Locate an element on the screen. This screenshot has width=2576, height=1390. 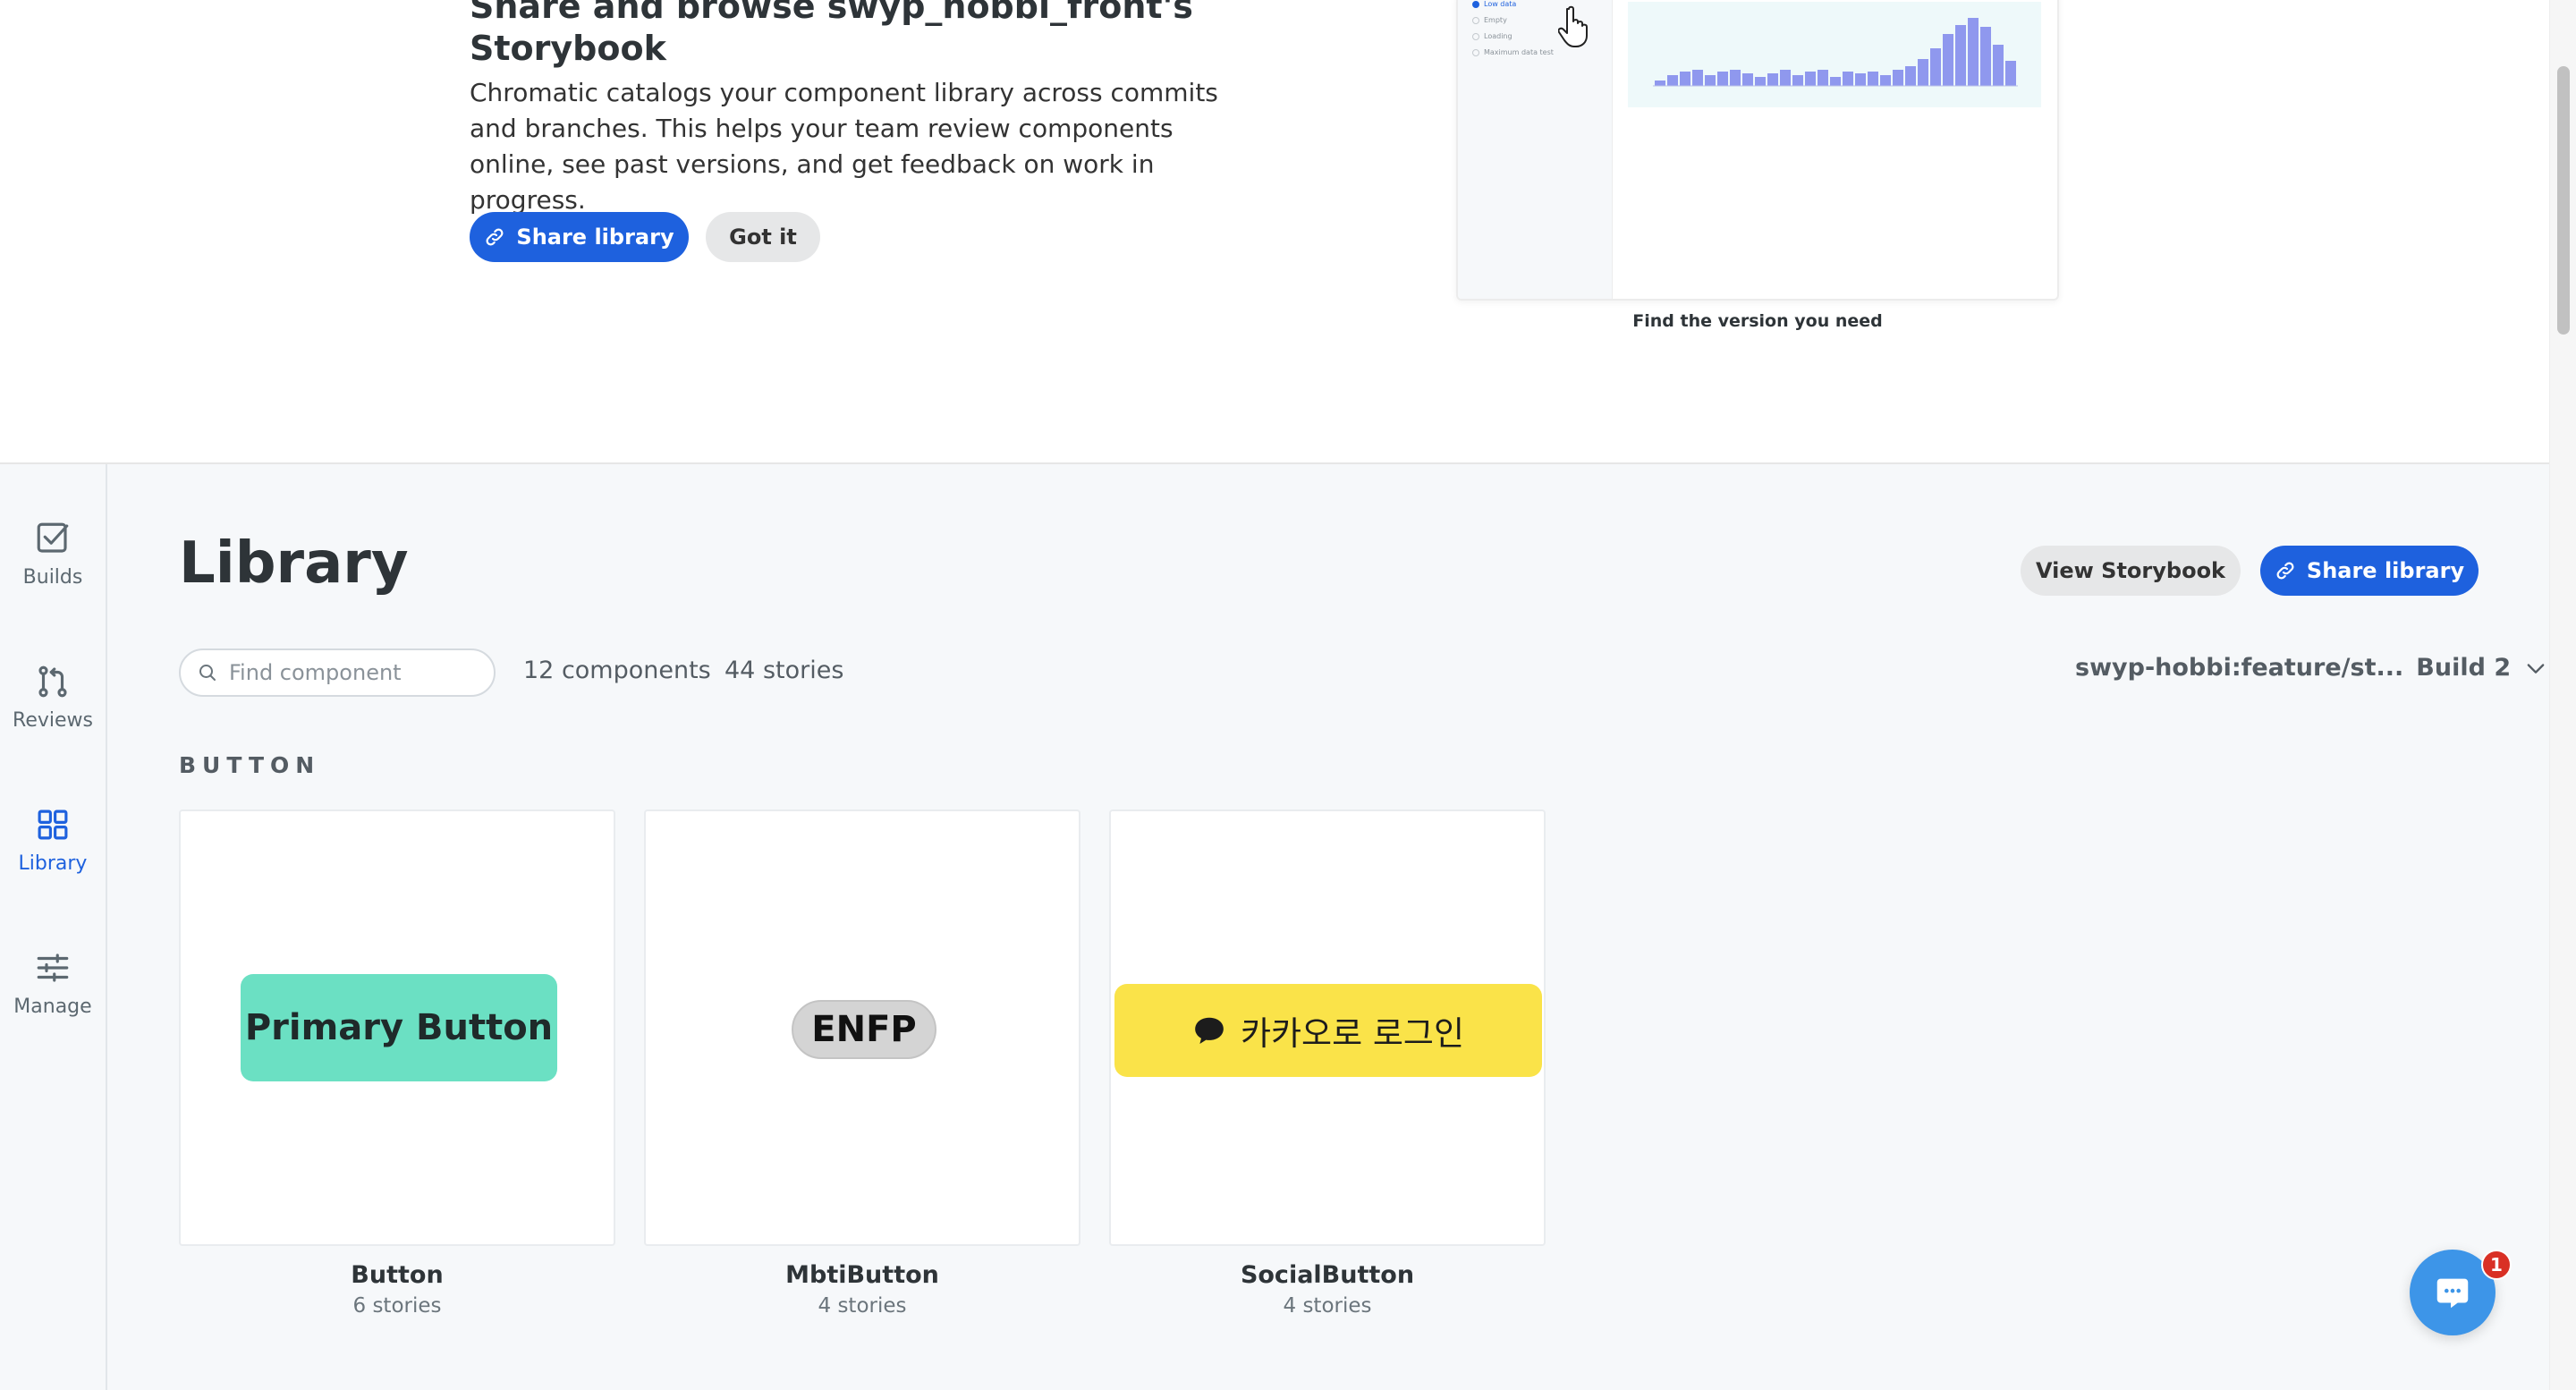
sidebar-item-label: Manage is located at coordinates (52, 1007).